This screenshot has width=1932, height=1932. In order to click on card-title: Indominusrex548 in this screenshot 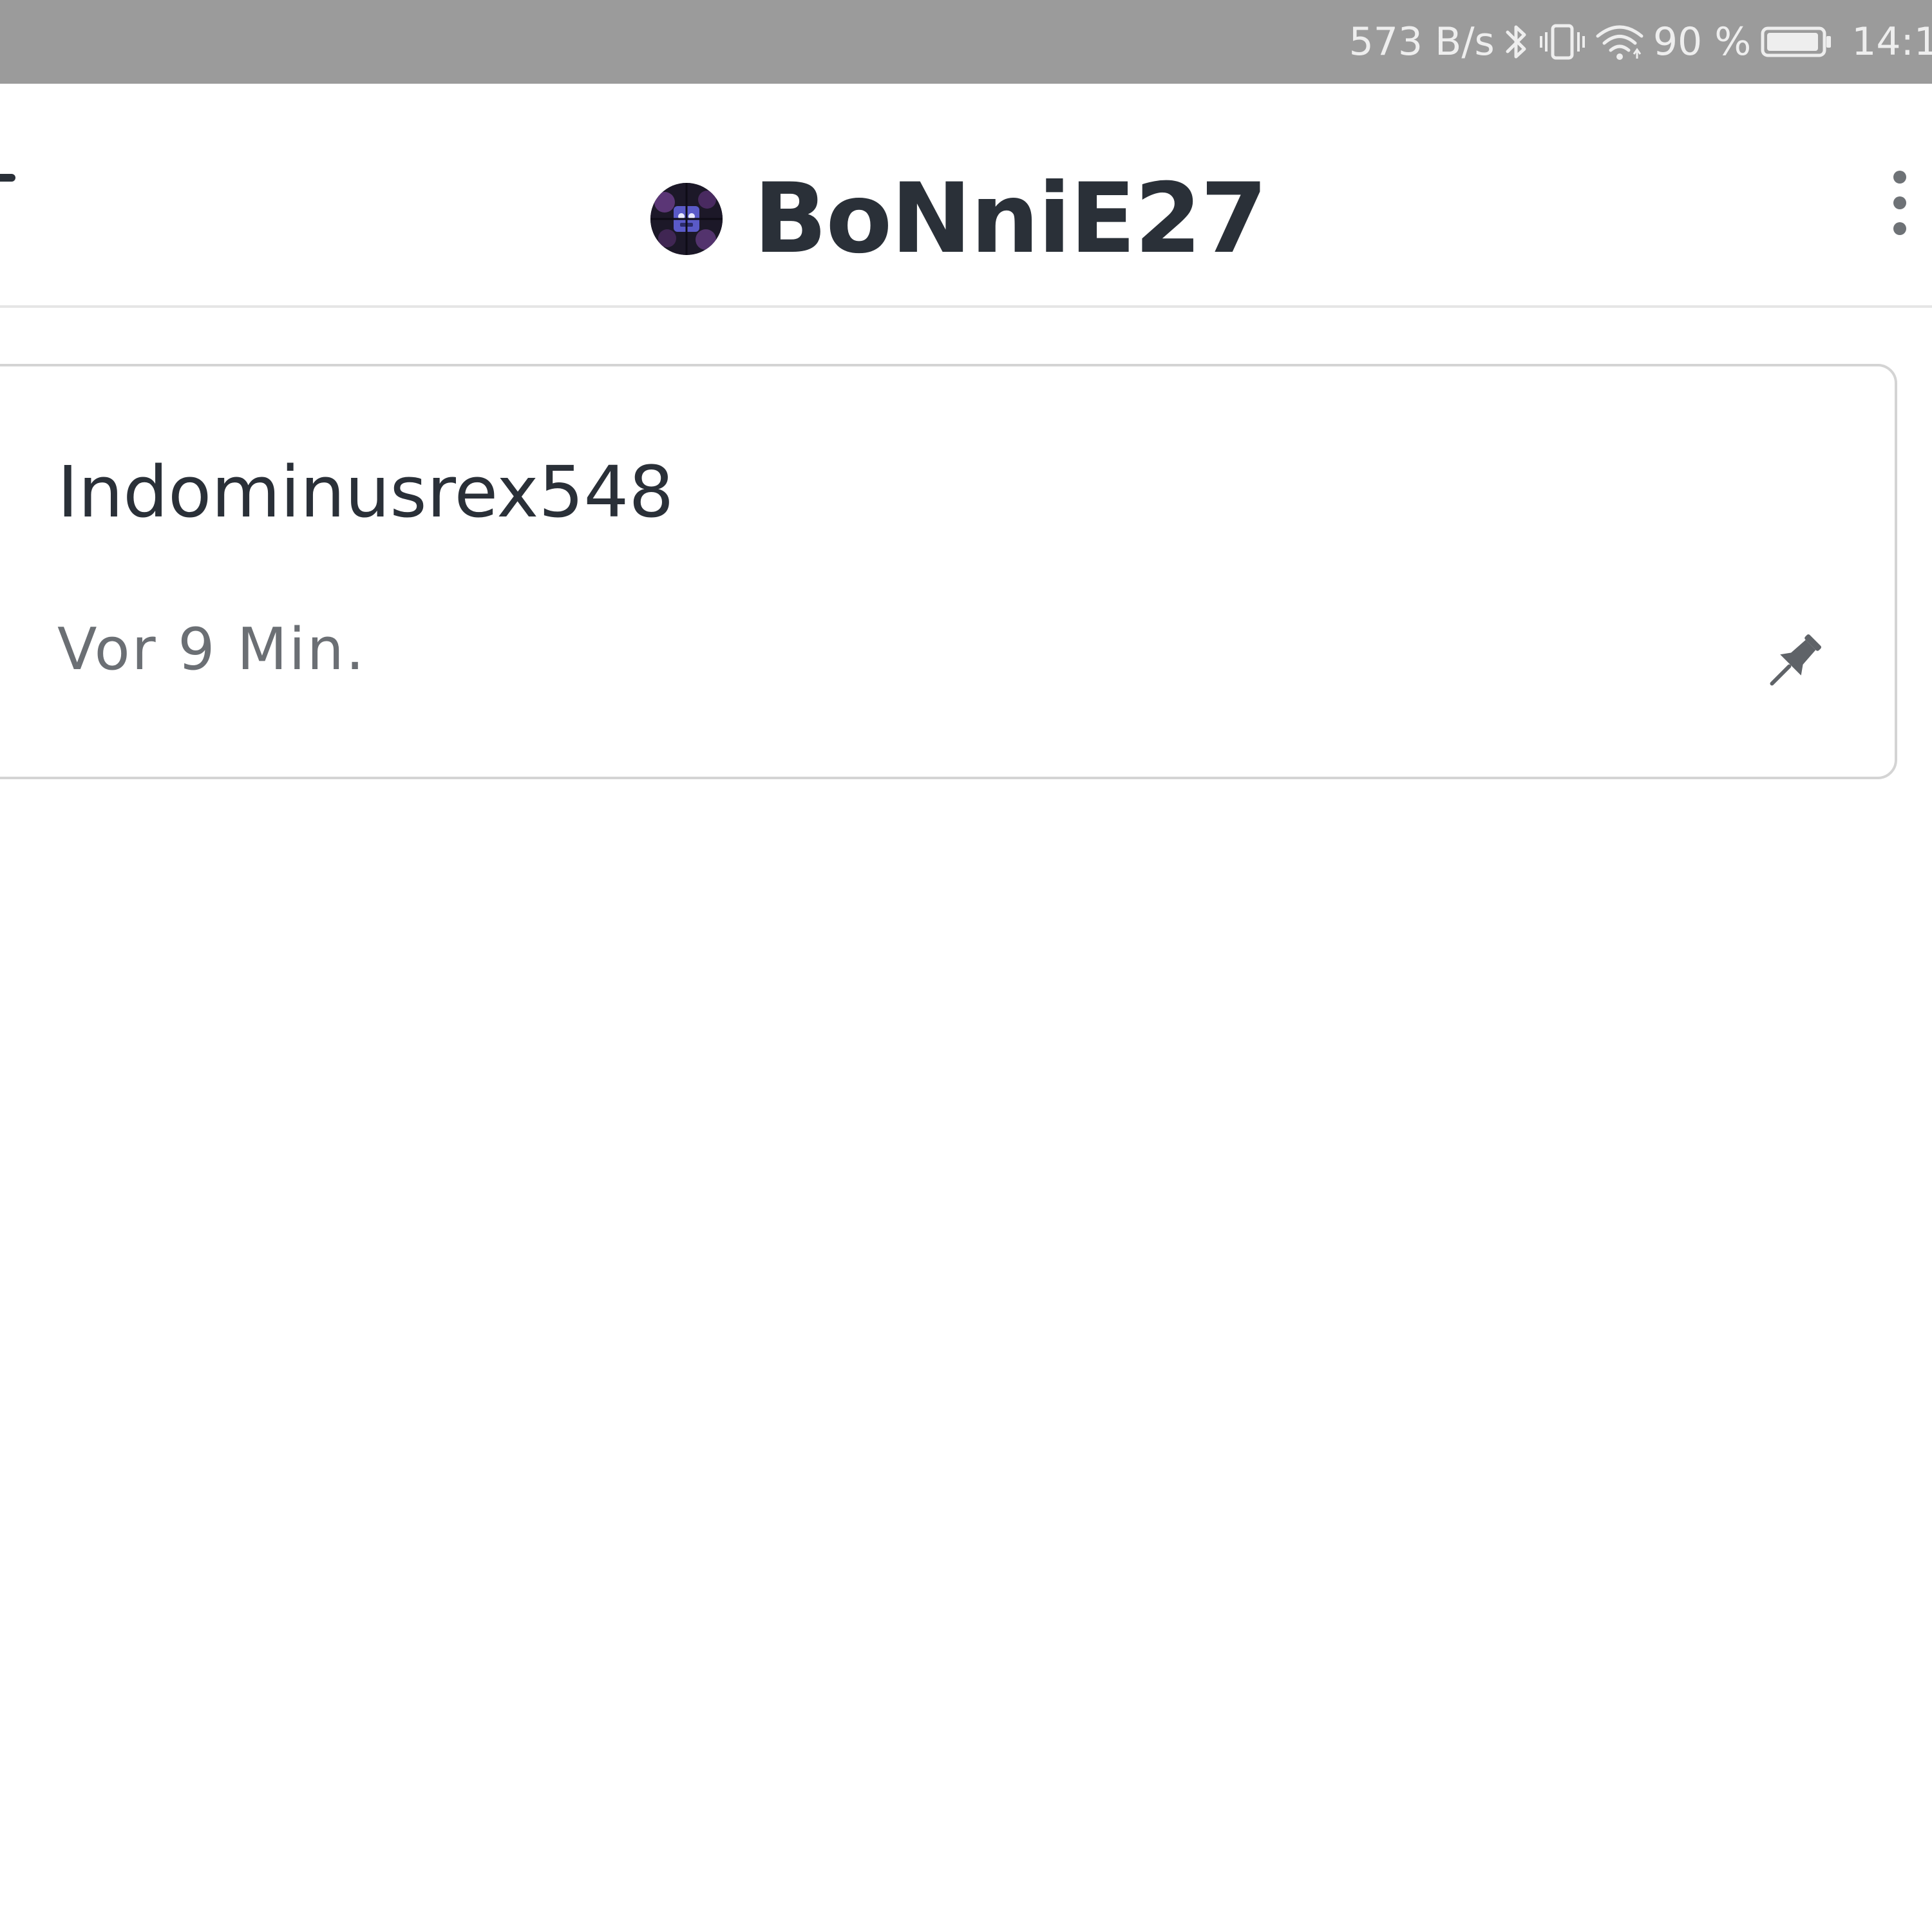, I will do `click(366, 492)`.